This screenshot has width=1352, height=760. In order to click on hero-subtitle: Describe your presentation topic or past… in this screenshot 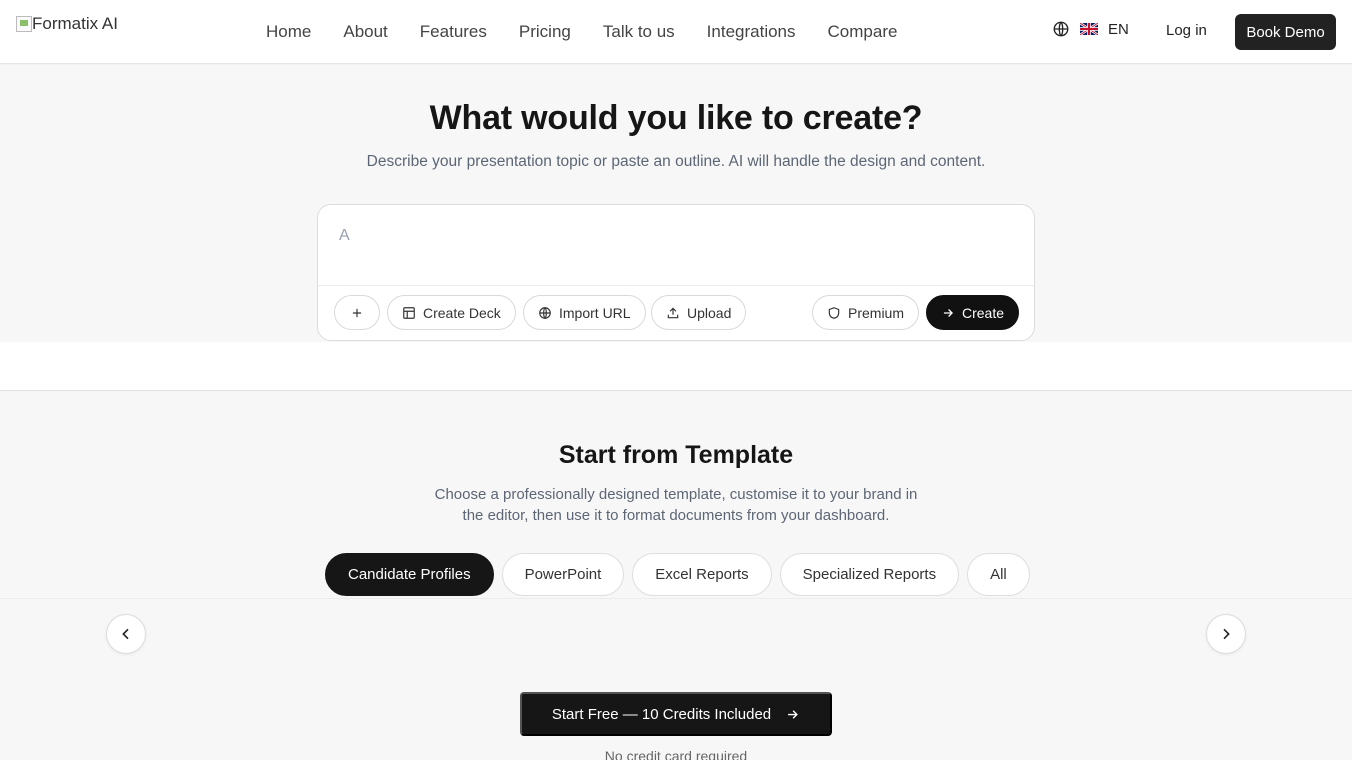, I will do `click(676, 161)`.